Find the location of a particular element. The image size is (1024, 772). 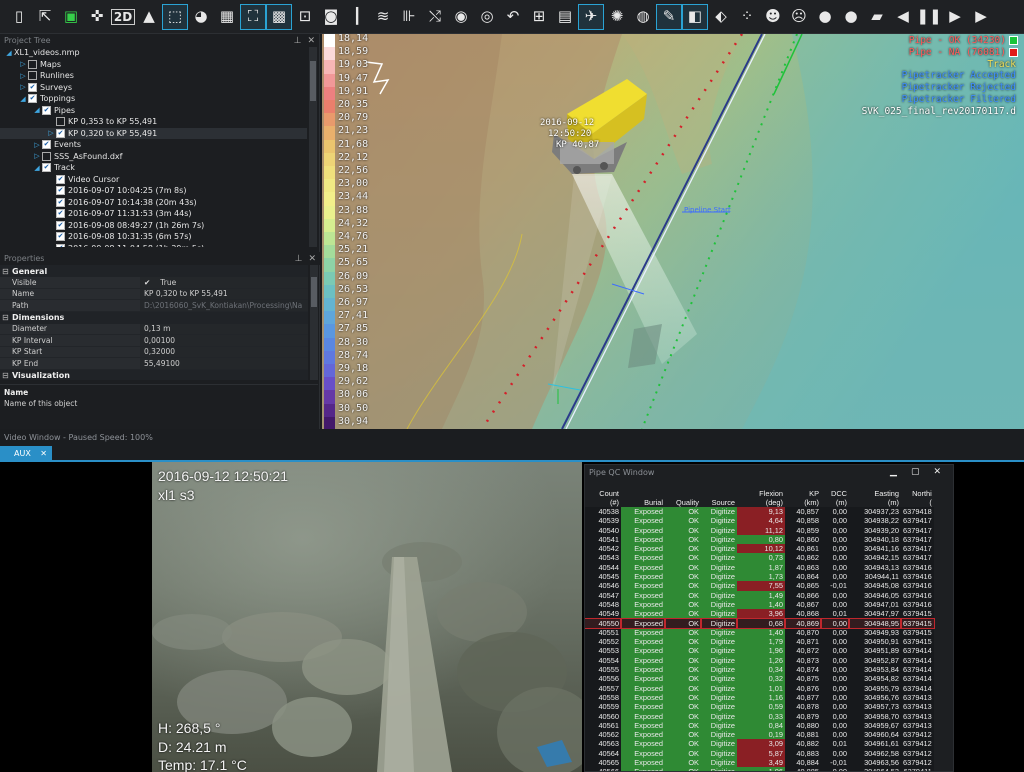

property-category: ⊟ Dimensions is located at coordinates (154, 317).